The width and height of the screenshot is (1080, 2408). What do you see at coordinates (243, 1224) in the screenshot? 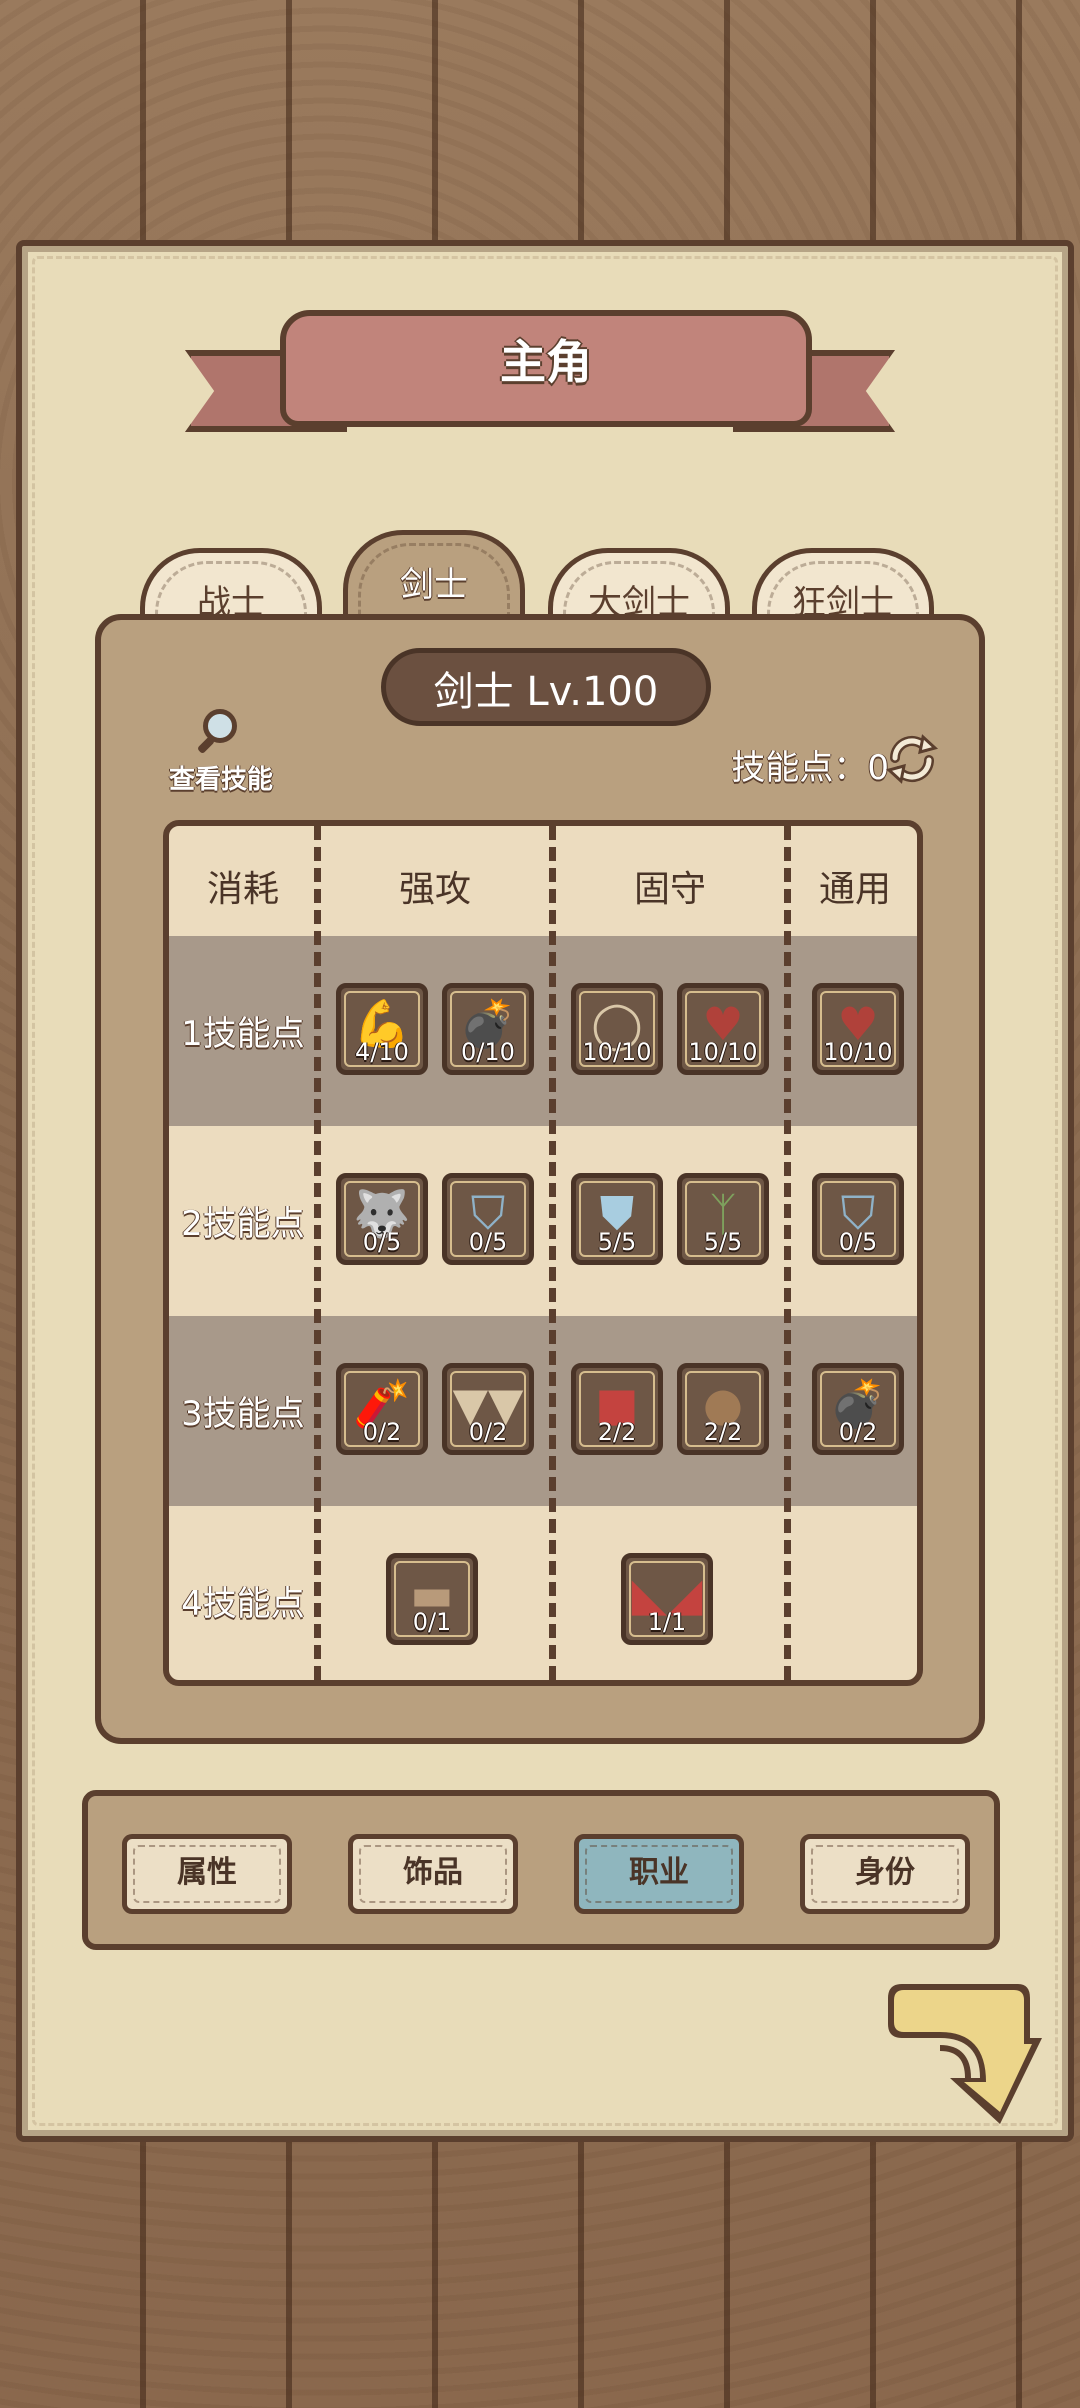
I see `row-label-2: 2技能点` at bounding box center [243, 1224].